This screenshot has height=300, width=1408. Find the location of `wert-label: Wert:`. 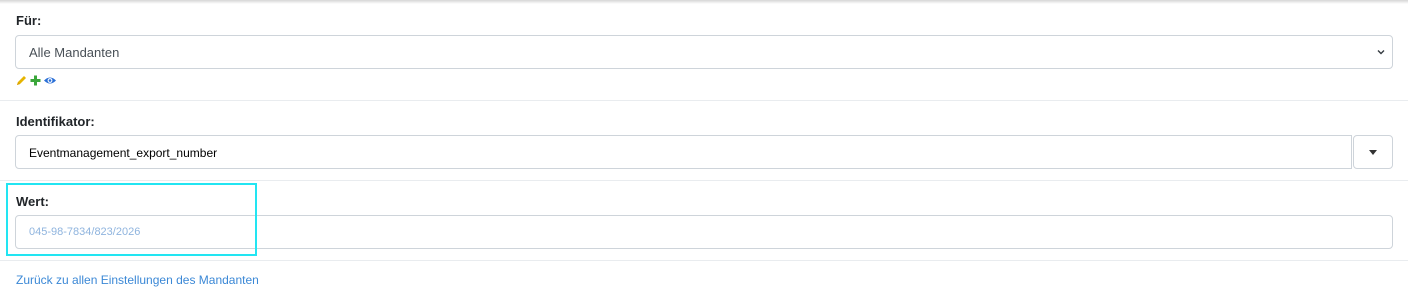

wert-label: Wert: is located at coordinates (32, 201).